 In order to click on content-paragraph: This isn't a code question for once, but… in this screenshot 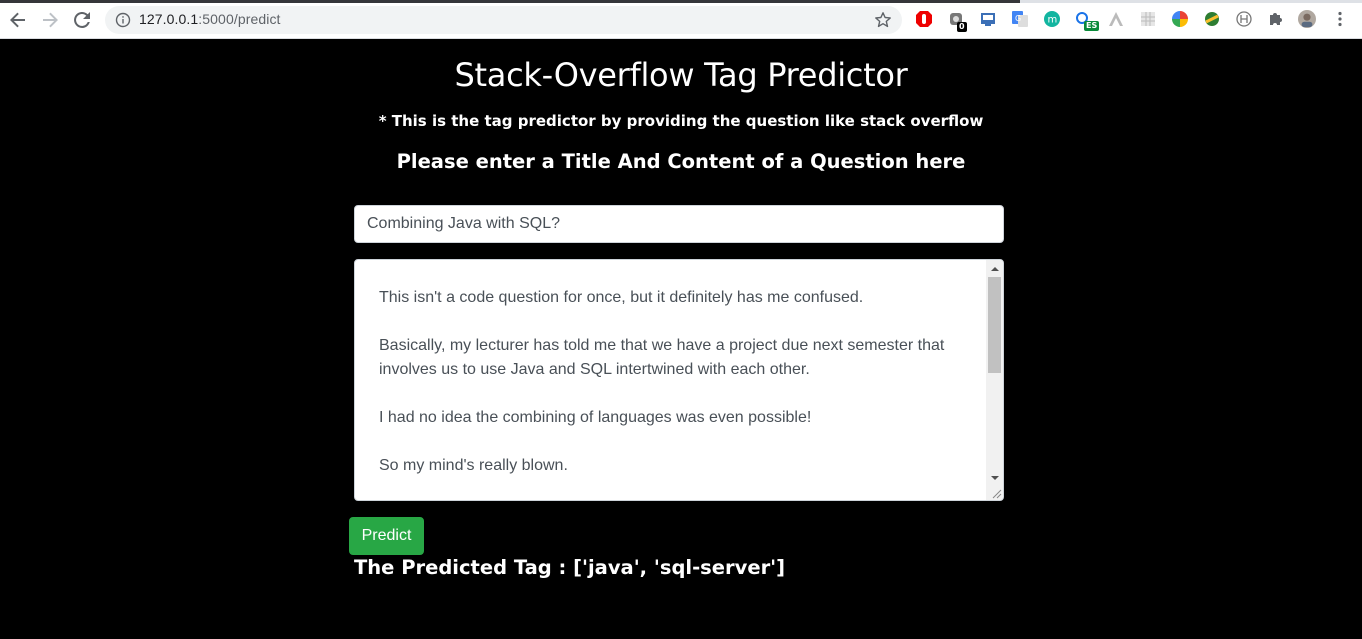, I will do `click(621, 297)`.